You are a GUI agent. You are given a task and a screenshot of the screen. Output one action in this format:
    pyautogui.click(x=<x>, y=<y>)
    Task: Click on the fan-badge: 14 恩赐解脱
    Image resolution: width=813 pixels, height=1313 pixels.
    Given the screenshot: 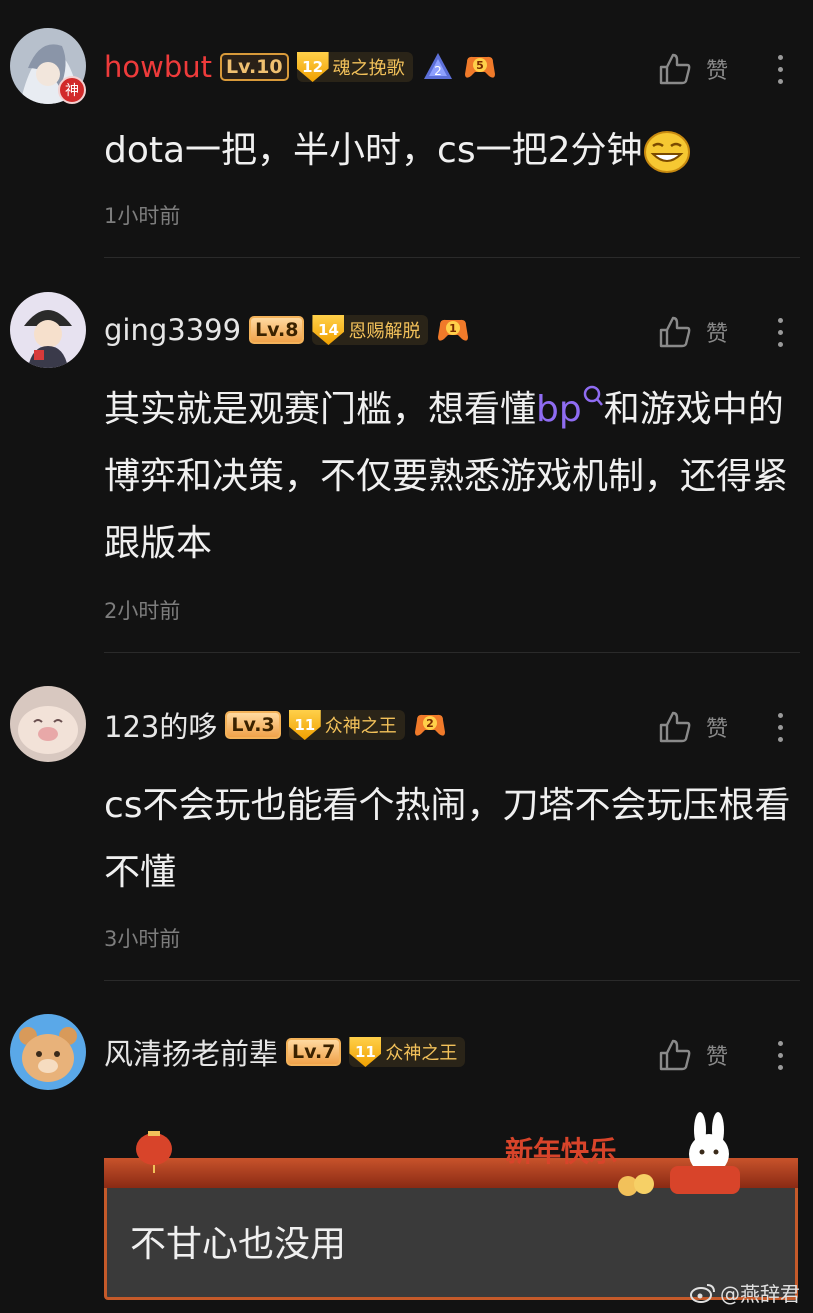 What is the action you would take?
    pyautogui.click(x=370, y=330)
    